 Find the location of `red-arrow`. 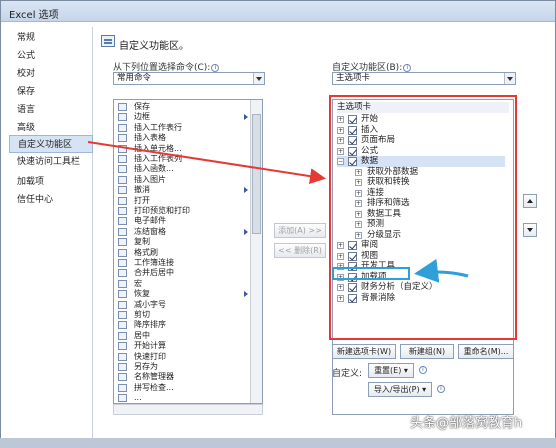

red-arrow is located at coordinates (206, 163).